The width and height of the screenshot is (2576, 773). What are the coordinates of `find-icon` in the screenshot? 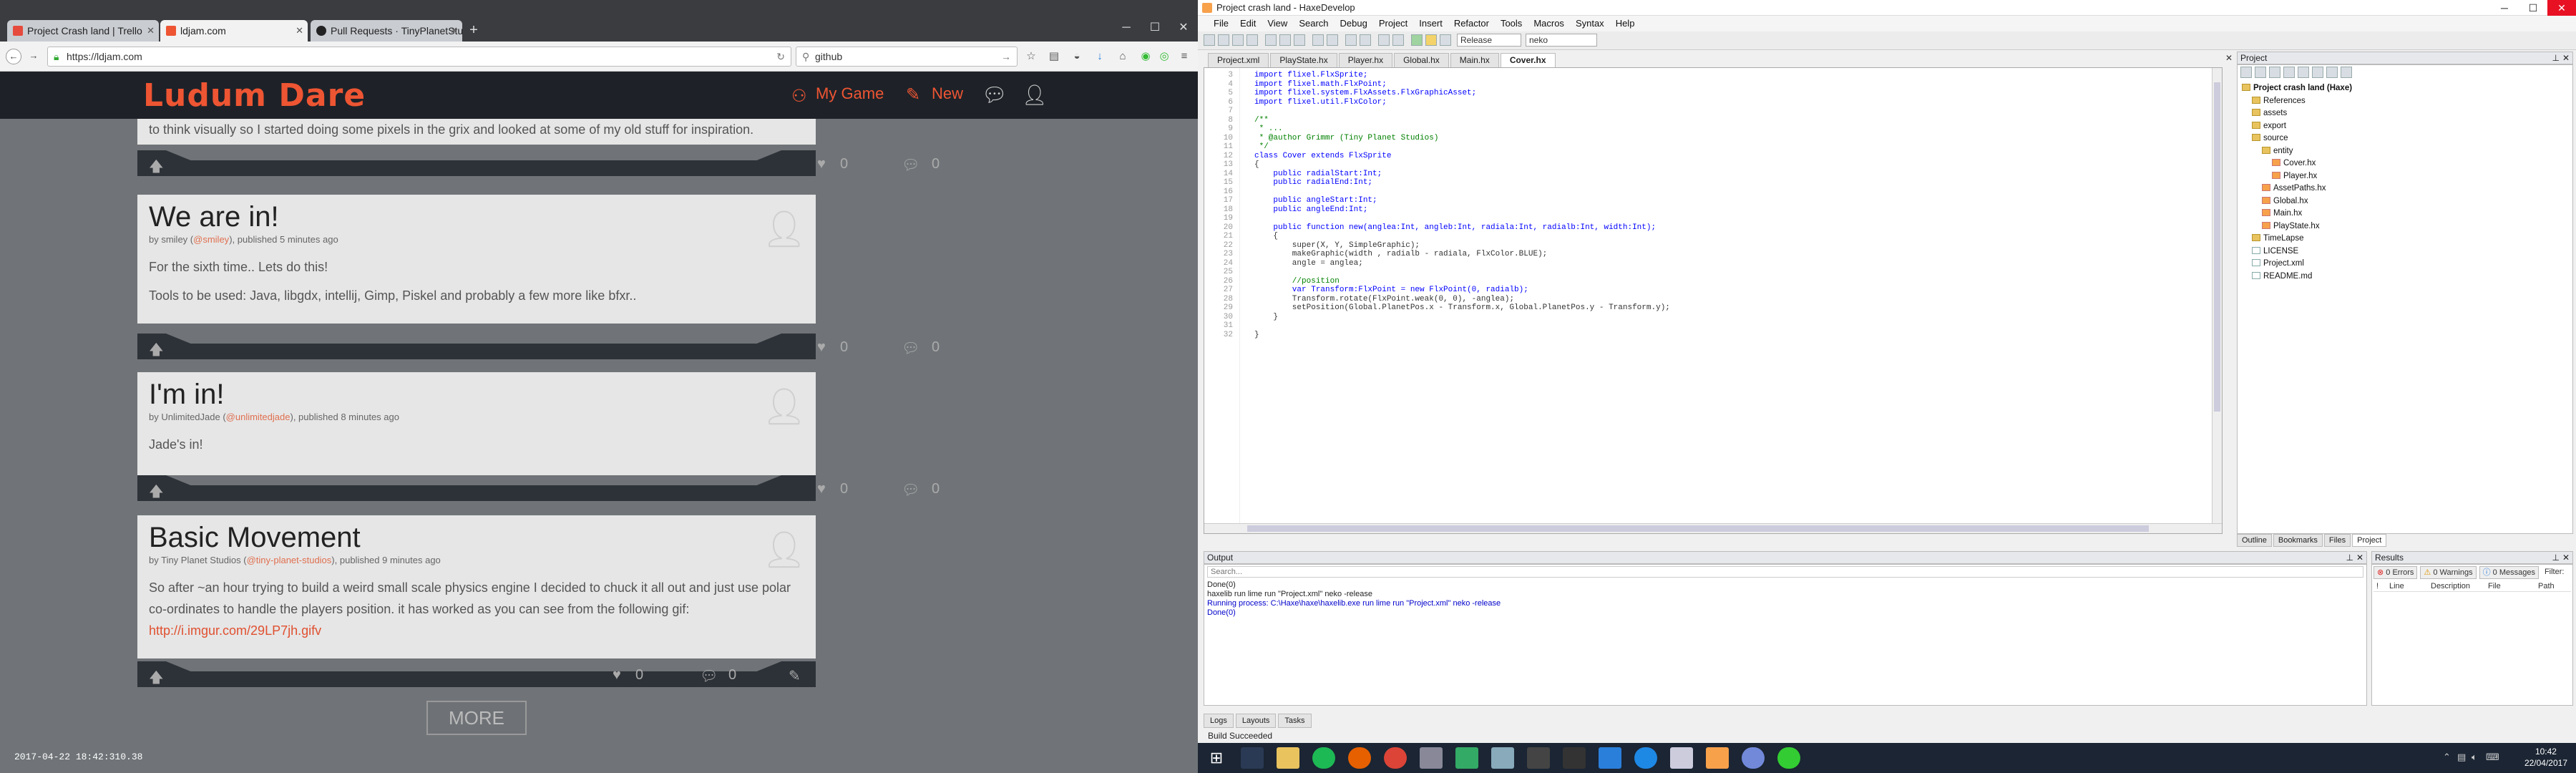 It's located at (1351, 40).